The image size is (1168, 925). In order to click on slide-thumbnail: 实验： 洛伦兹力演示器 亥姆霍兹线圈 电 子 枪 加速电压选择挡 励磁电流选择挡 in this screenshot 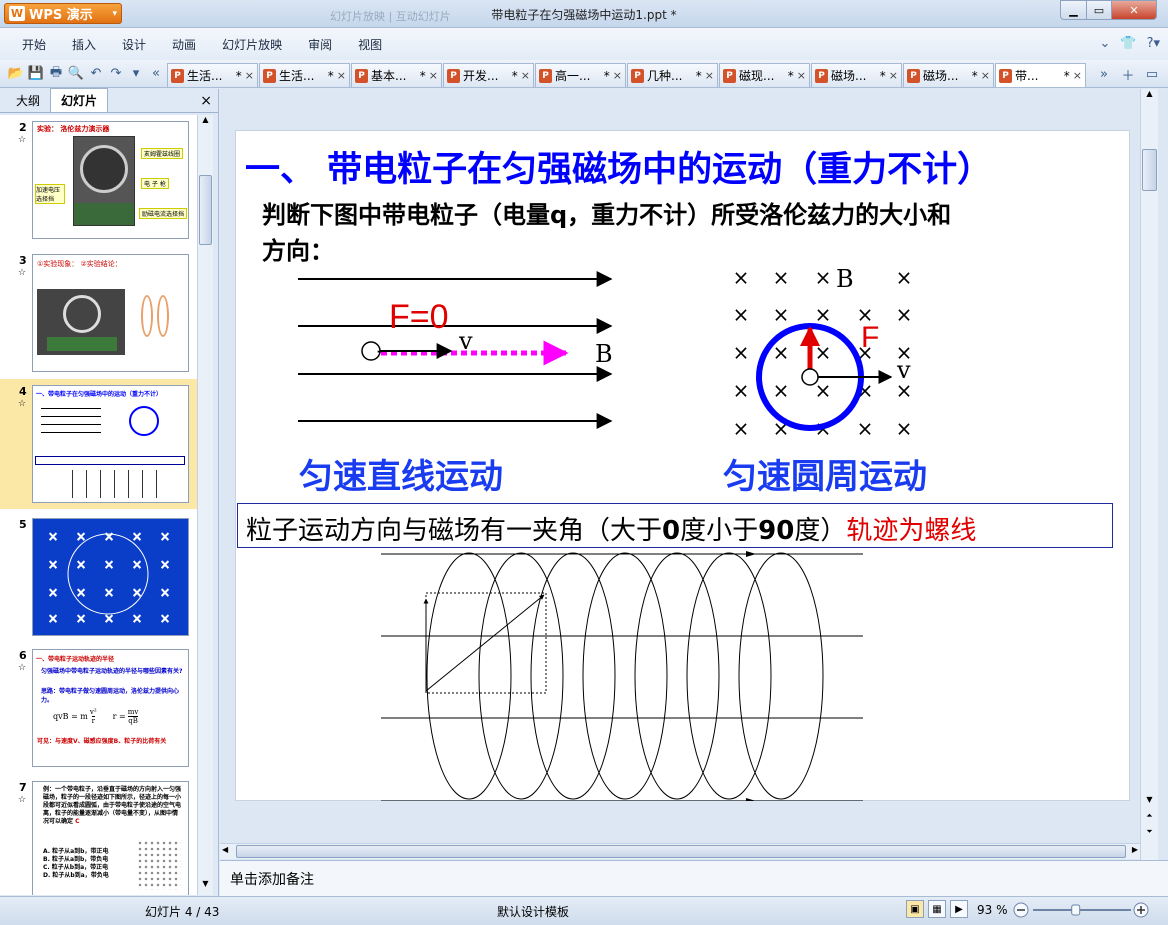, I will do `click(110, 180)`.